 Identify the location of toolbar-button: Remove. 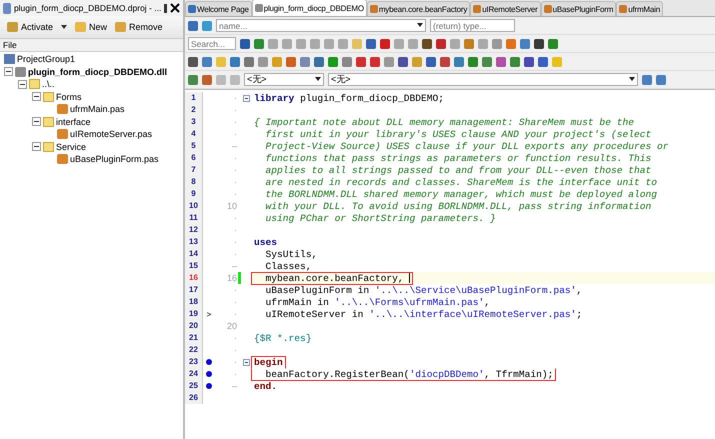
(139, 27).